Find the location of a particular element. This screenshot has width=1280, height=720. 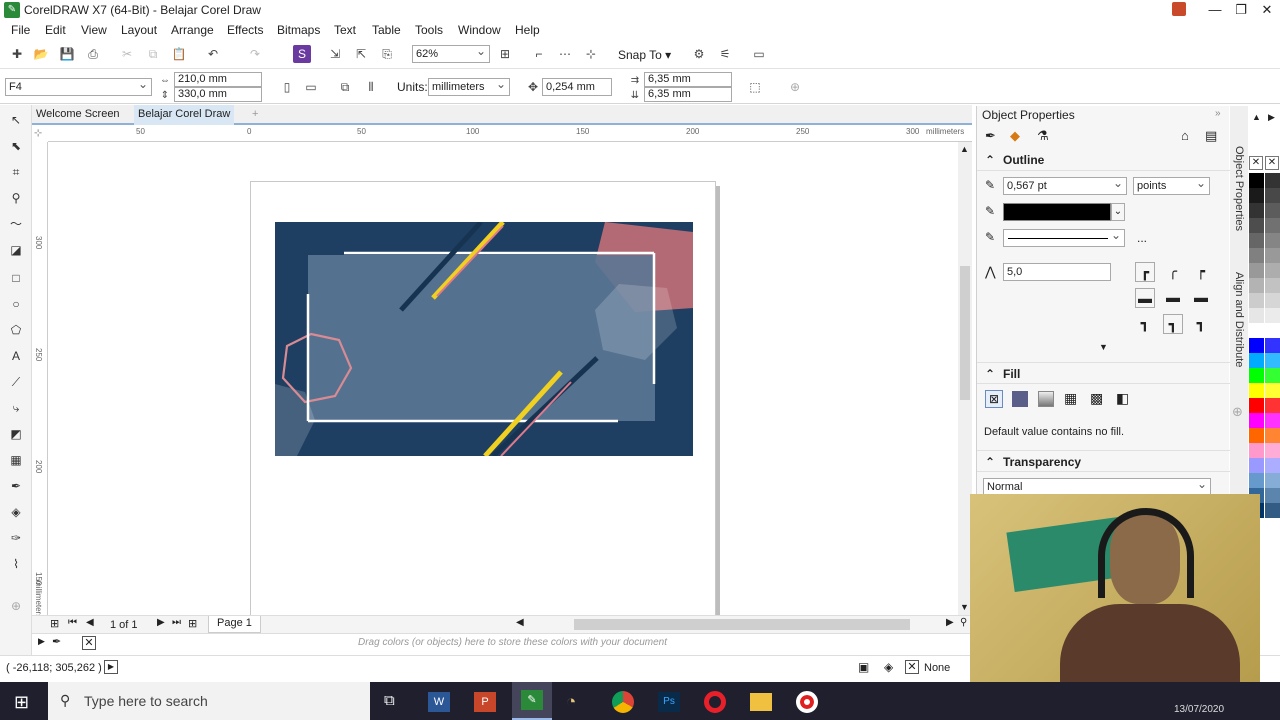

vertical-ruler: 300 250 200 150 millimeters is located at coordinates (40, 380).